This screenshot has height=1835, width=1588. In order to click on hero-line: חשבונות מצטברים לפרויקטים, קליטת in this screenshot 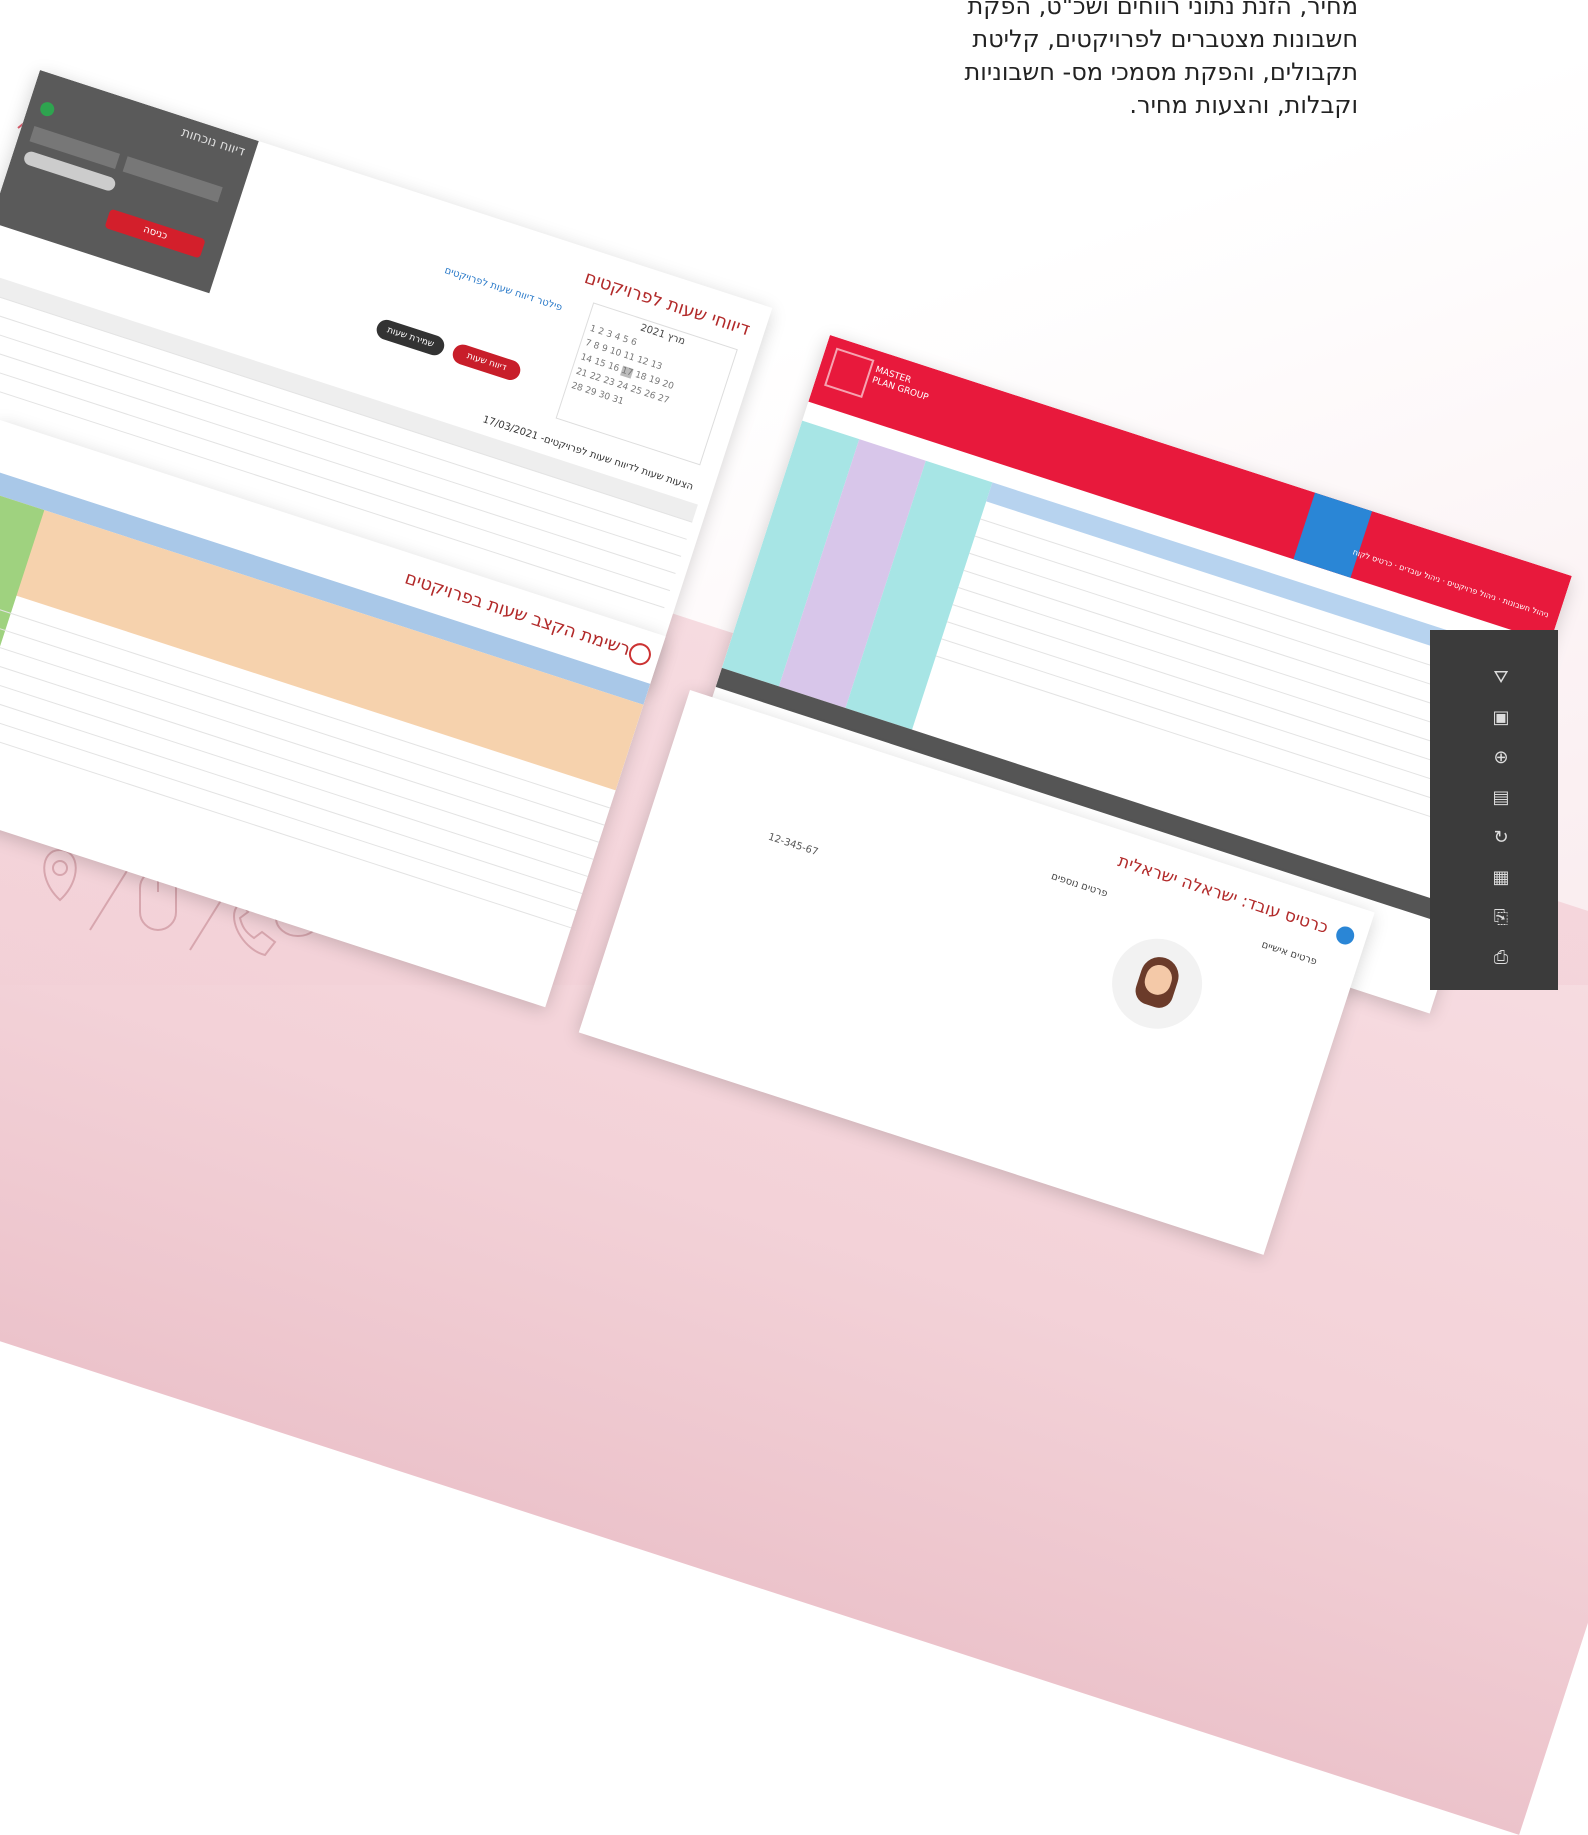, I will do `click(1165, 39)`.